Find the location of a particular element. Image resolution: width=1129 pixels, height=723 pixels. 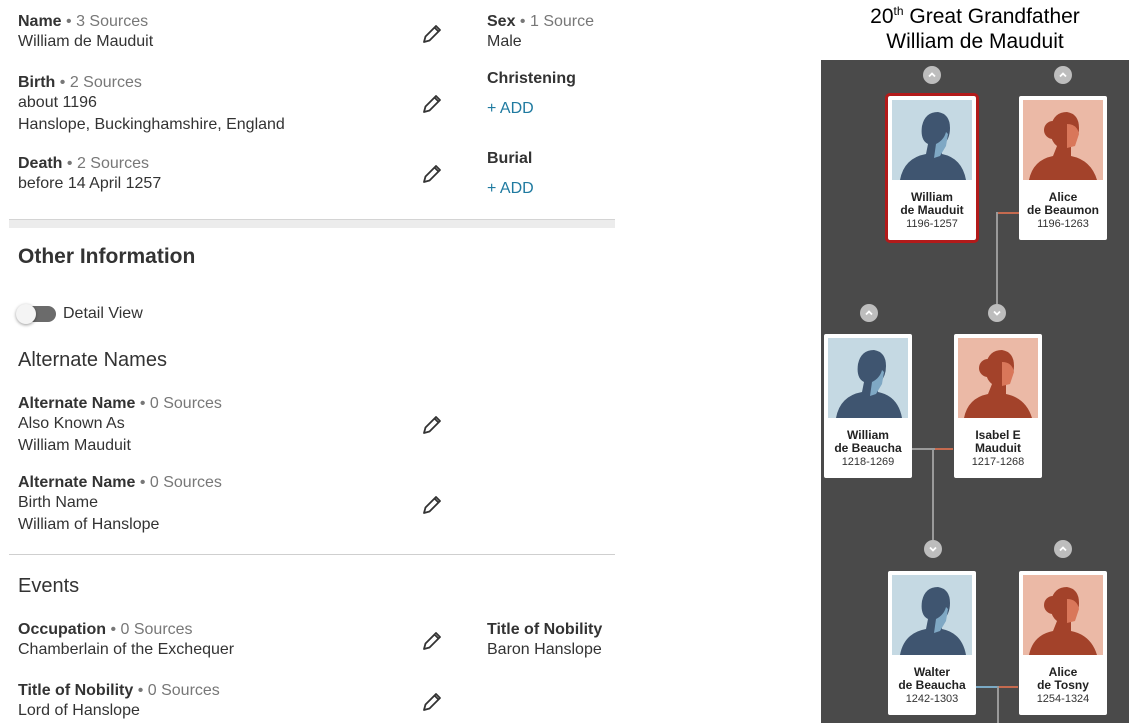

lifespan: 1242-1303 is located at coordinates (932, 699).